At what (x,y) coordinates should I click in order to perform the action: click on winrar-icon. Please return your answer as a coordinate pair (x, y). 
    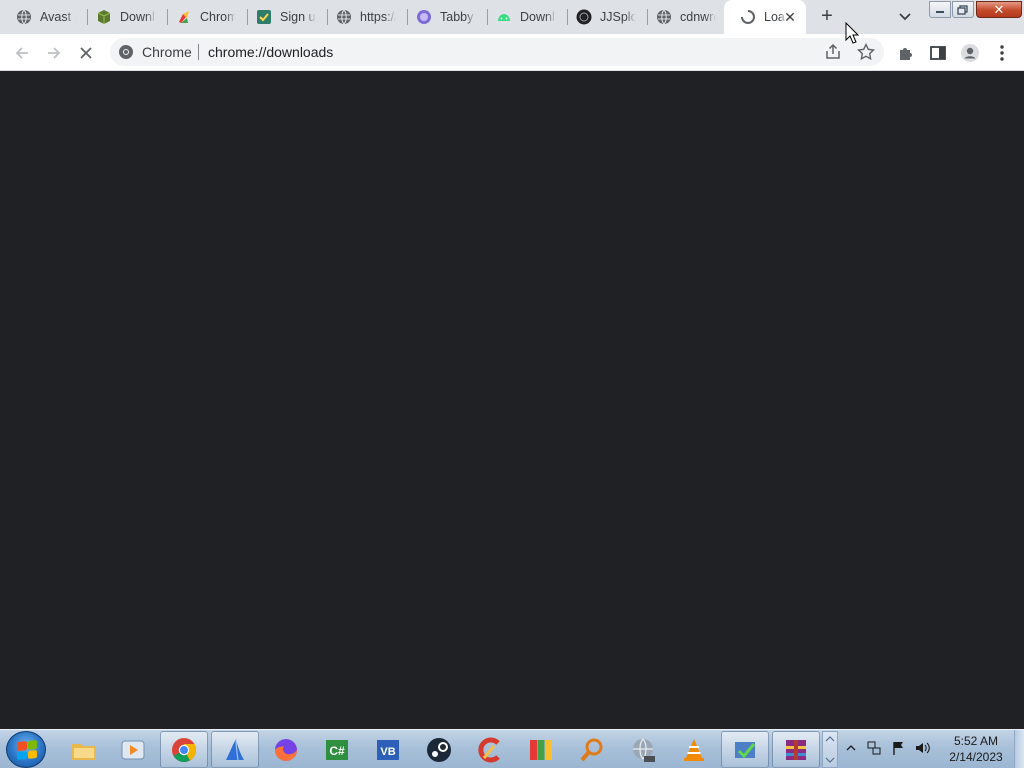
    Looking at the image, I should click on (796, 749).